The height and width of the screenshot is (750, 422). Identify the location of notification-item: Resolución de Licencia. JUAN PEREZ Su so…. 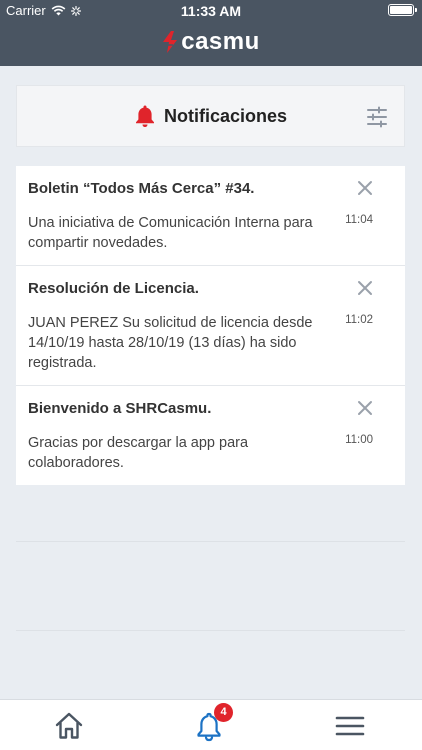
(210, 326).